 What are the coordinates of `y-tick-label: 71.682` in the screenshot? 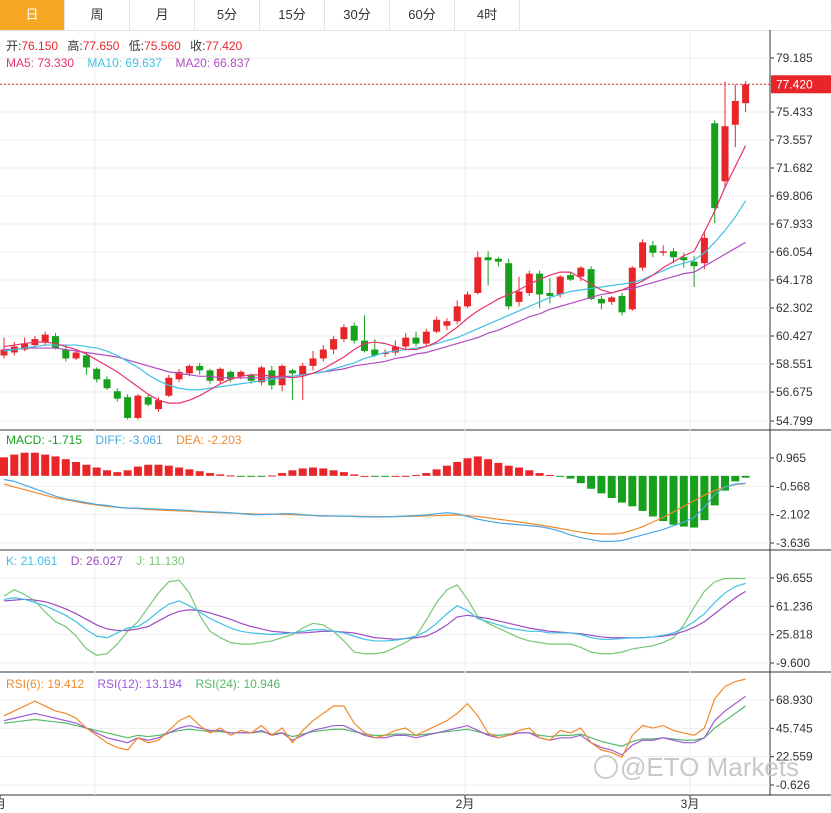 It's located at (794, 168).